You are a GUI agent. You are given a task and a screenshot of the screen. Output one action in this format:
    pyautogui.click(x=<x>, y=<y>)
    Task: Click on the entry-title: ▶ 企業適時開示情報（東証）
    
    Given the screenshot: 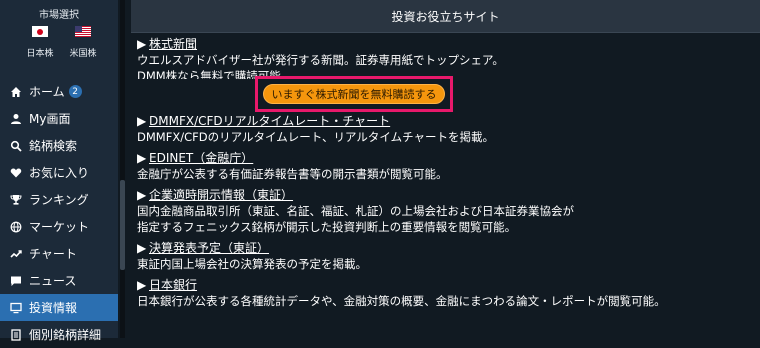 What is the action you would take?
    pyautogui.click(x=447, y=195)
    